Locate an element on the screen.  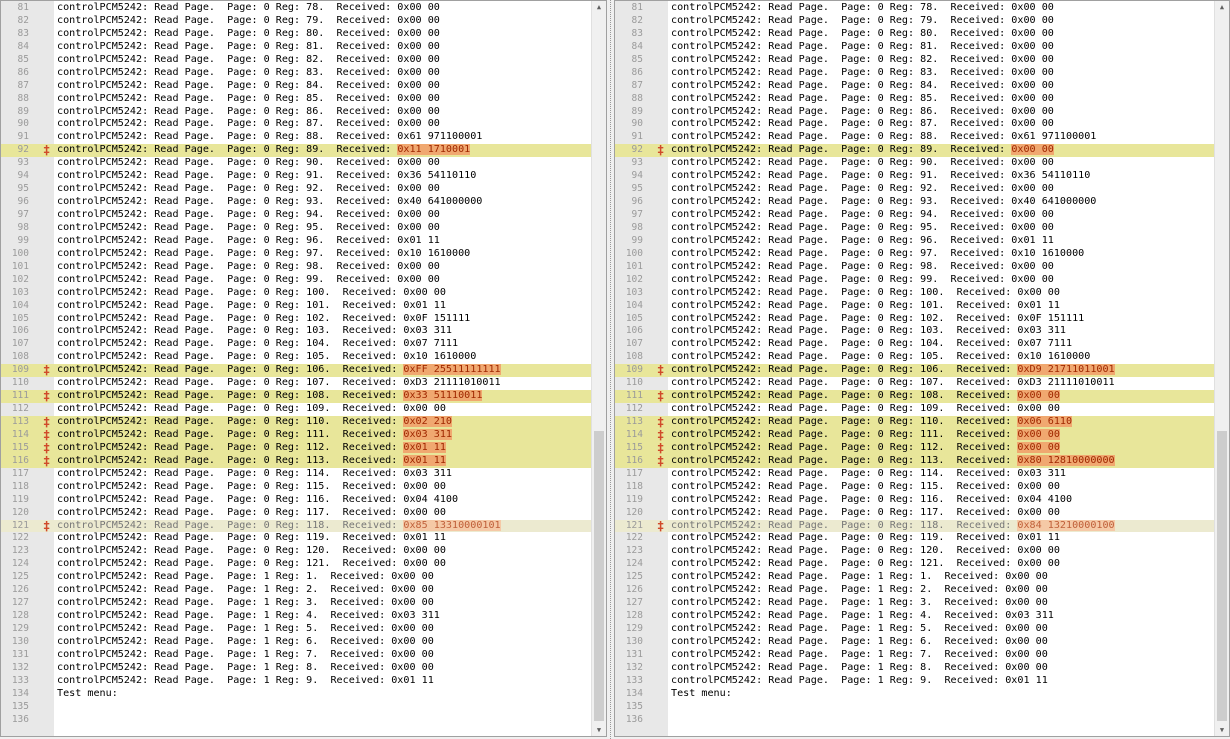
pane-splitter is located at coordinates (610, 369).